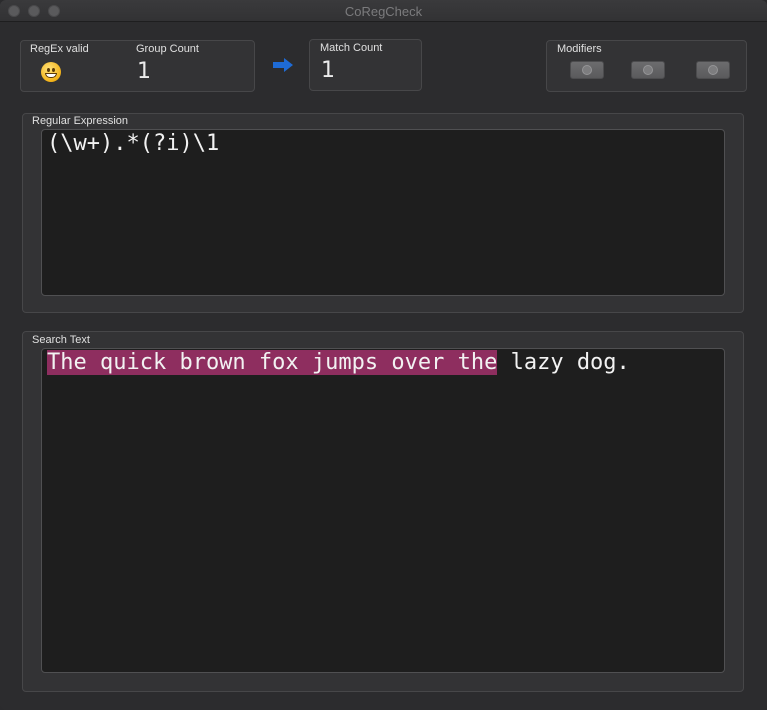  I want to click on regex-valid-label: RegEx valid, so click(59, 49).